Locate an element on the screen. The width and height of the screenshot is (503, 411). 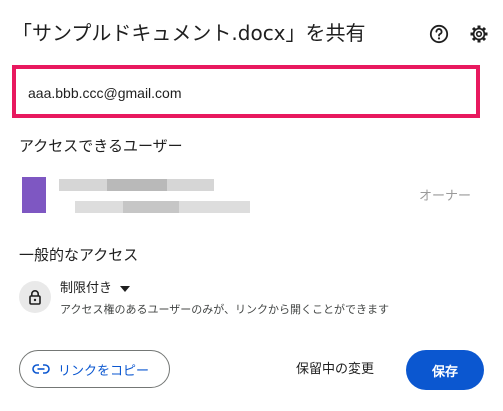
copy-link-label: リンクをコピー is located at coordinates (104, 371).